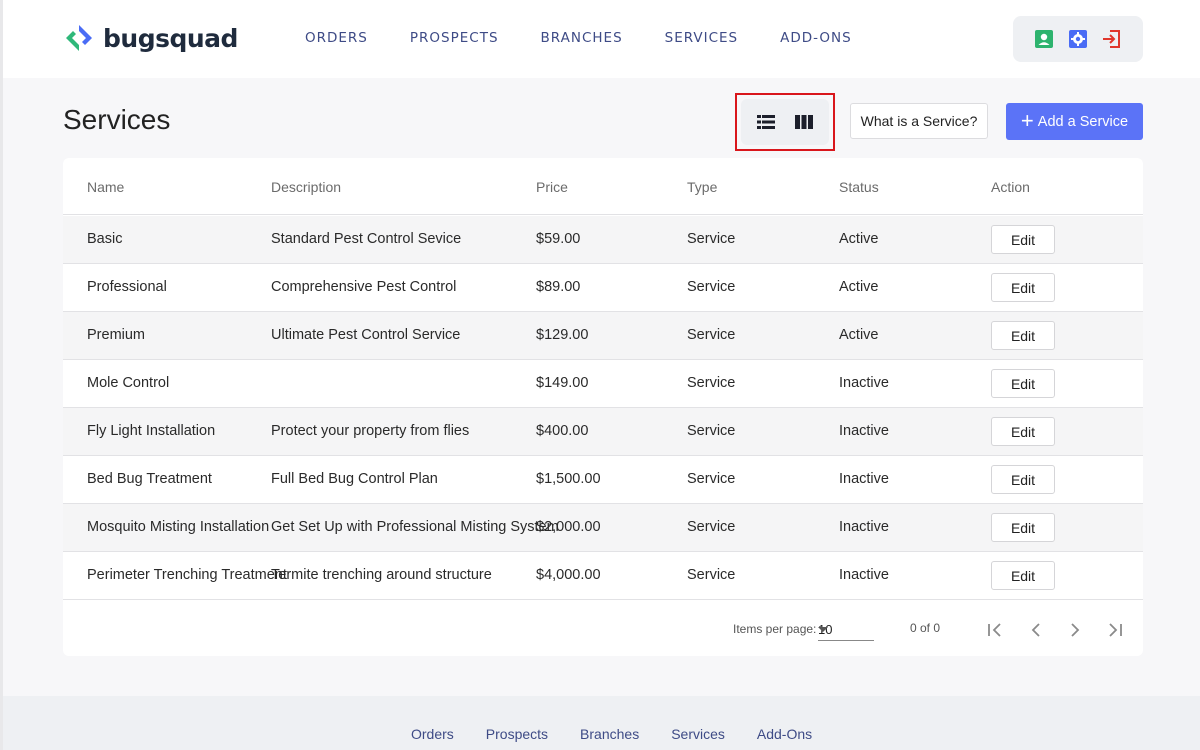 This screenshot has height=750, width=1200. What do you see at coordinates (859, 187) in the screenshot?
I see `column-header-status: Status` at bounding box center [859, 187].